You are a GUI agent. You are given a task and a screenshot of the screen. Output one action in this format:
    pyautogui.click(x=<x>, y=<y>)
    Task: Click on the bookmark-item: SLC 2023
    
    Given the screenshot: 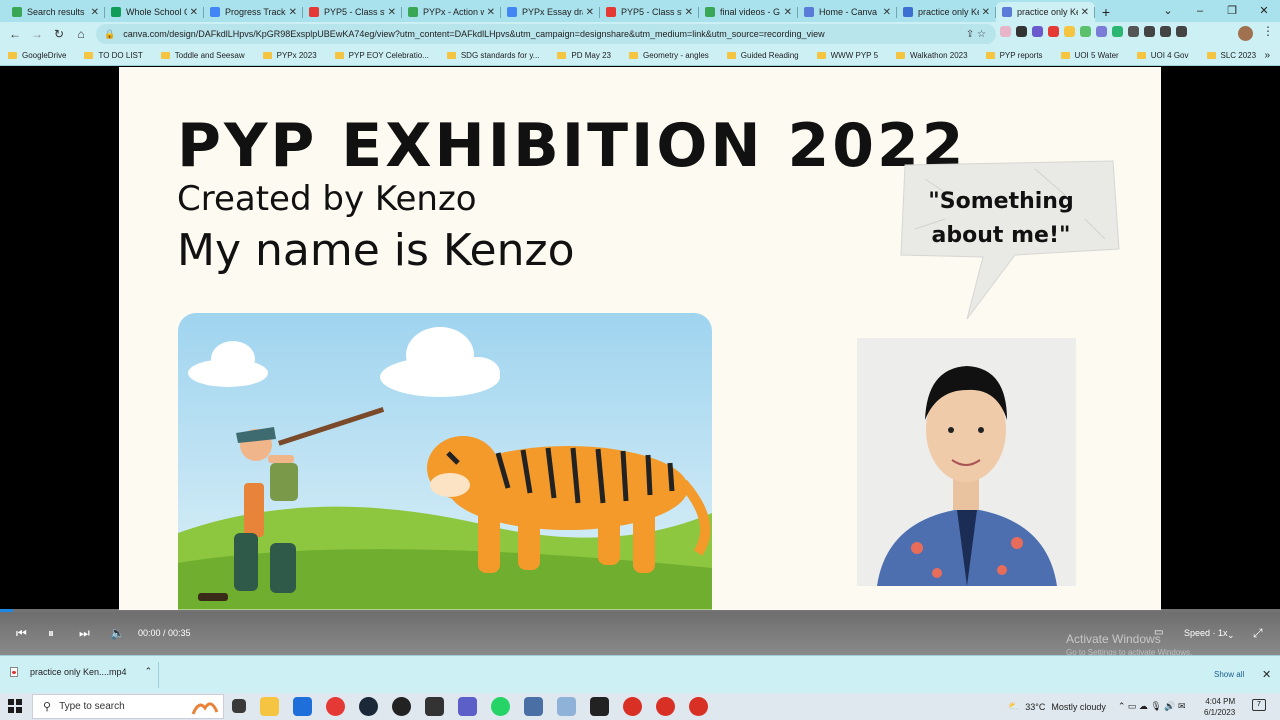 What is the action you would take?
    pyautogui.click(x=1231, y=55)
    